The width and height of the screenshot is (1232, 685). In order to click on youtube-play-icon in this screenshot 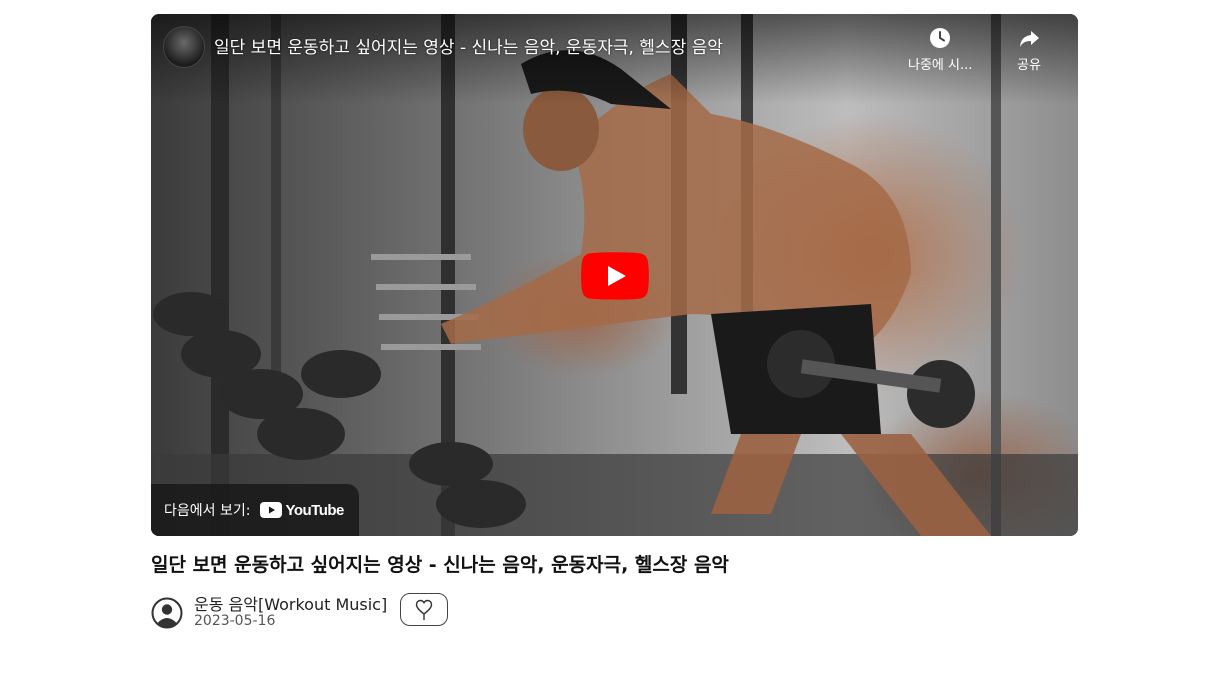, I will do `click(271, 510)`.